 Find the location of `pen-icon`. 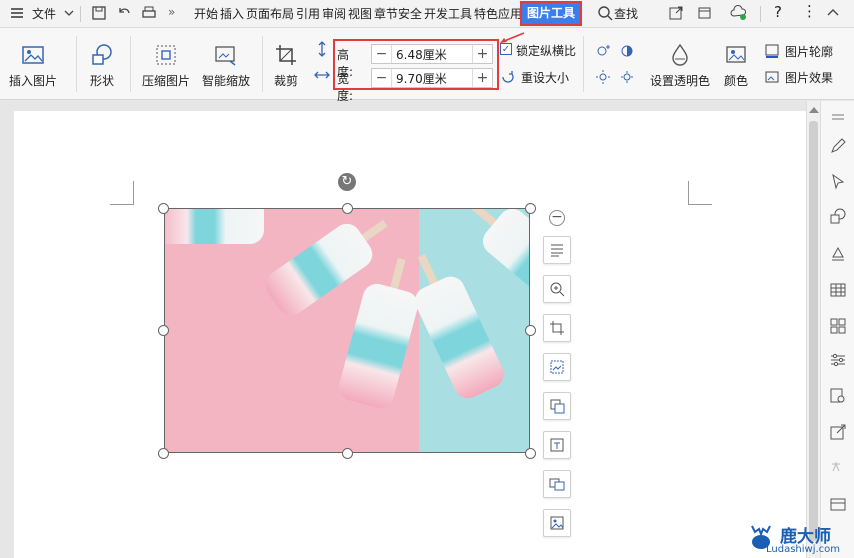

pen-icon is located at coordinates (838, 146).